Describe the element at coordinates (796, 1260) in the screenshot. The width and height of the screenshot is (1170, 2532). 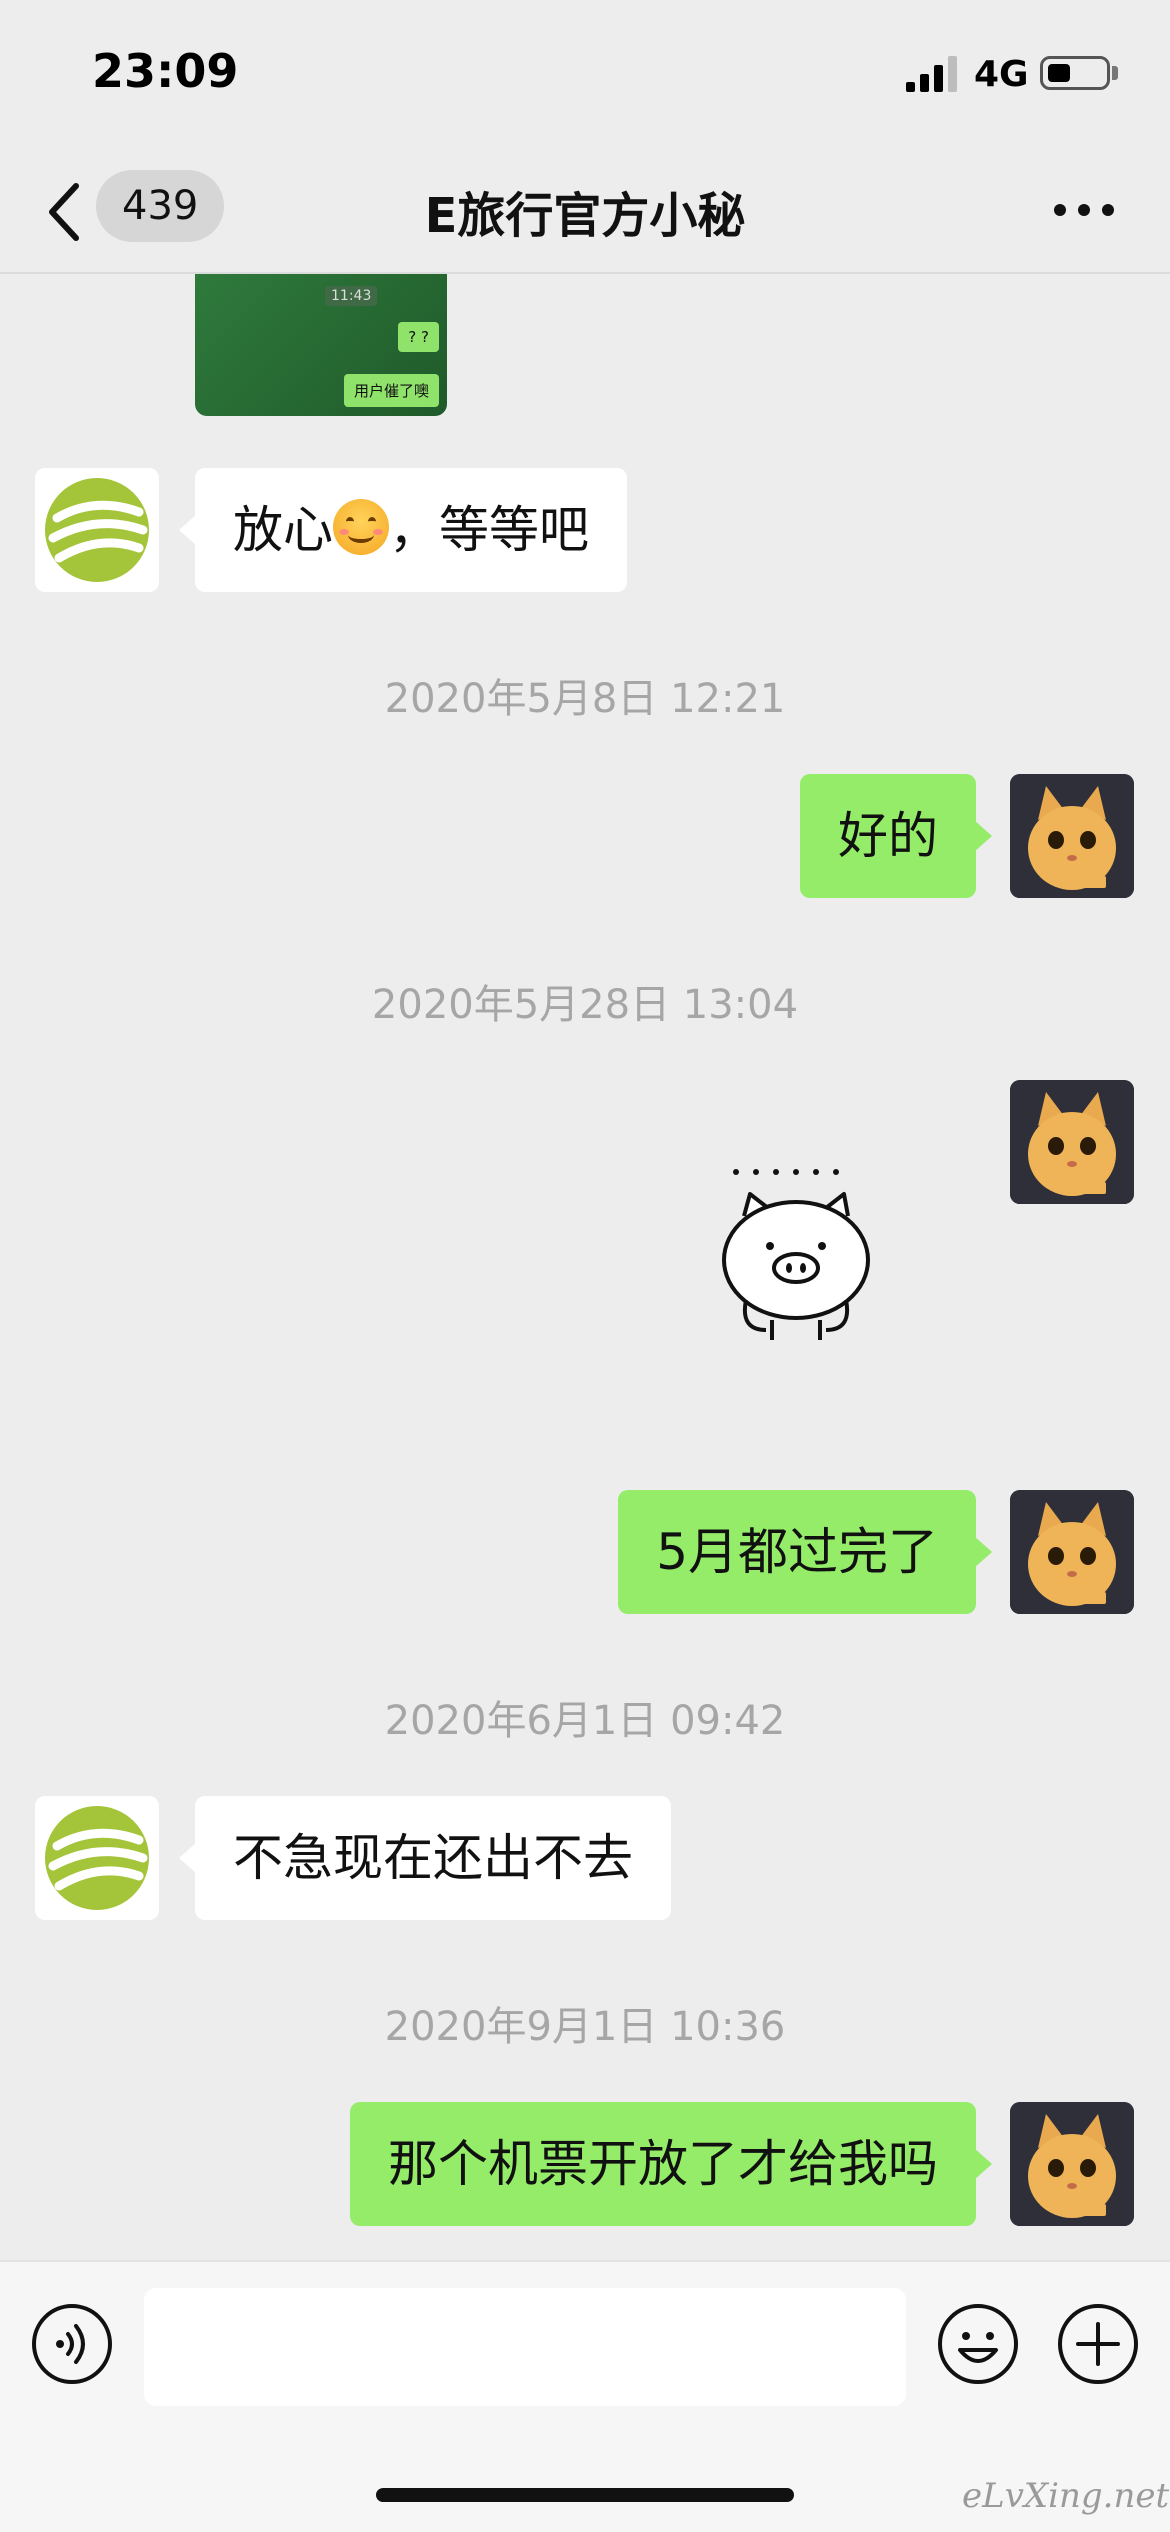
I see `pig-sticker-icon` at that location.